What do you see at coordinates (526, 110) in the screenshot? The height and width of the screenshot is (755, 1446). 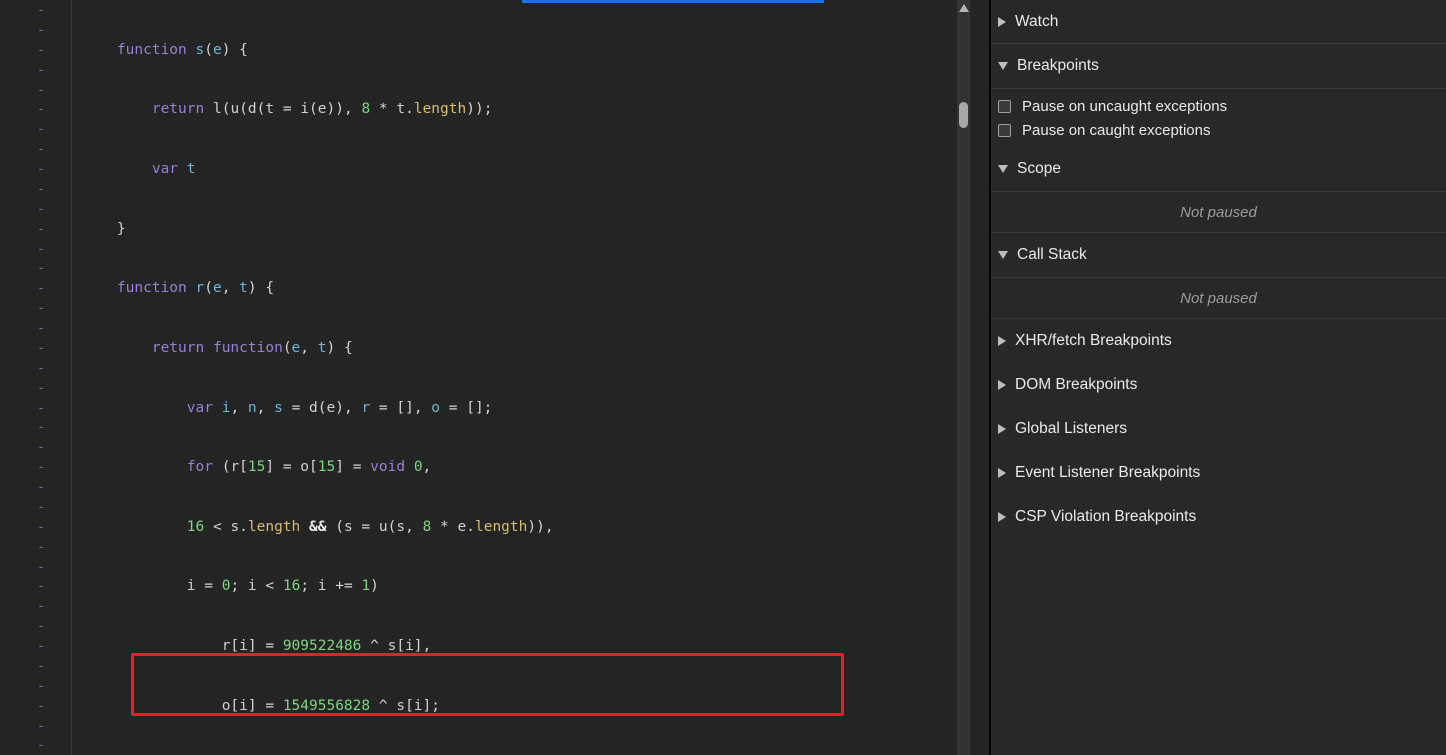 I see `code-line: return l(u(d(t = i(e)), 8 * t.length));` at bounding box center [526, 110].